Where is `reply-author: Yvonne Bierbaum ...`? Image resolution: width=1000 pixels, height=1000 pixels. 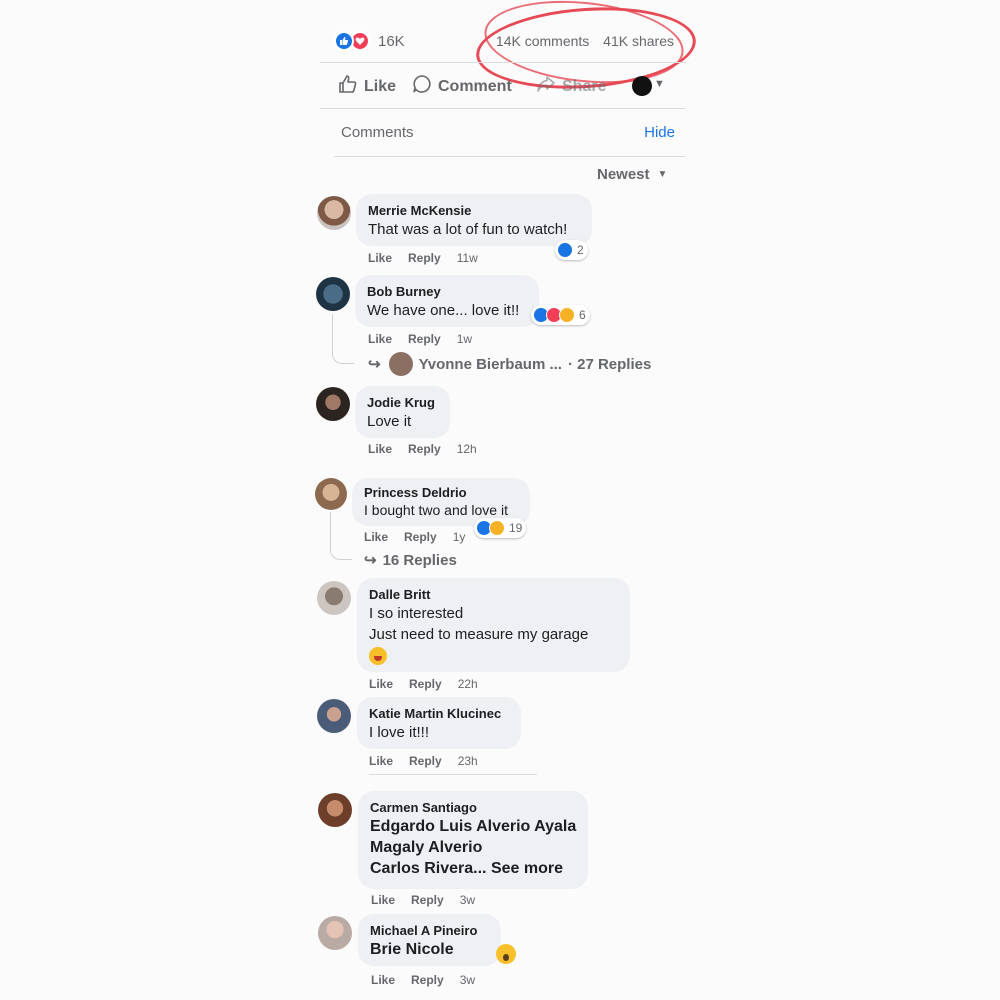
reply-author: Yvonne Bierbaum ... is located at coordinates (490, 364).